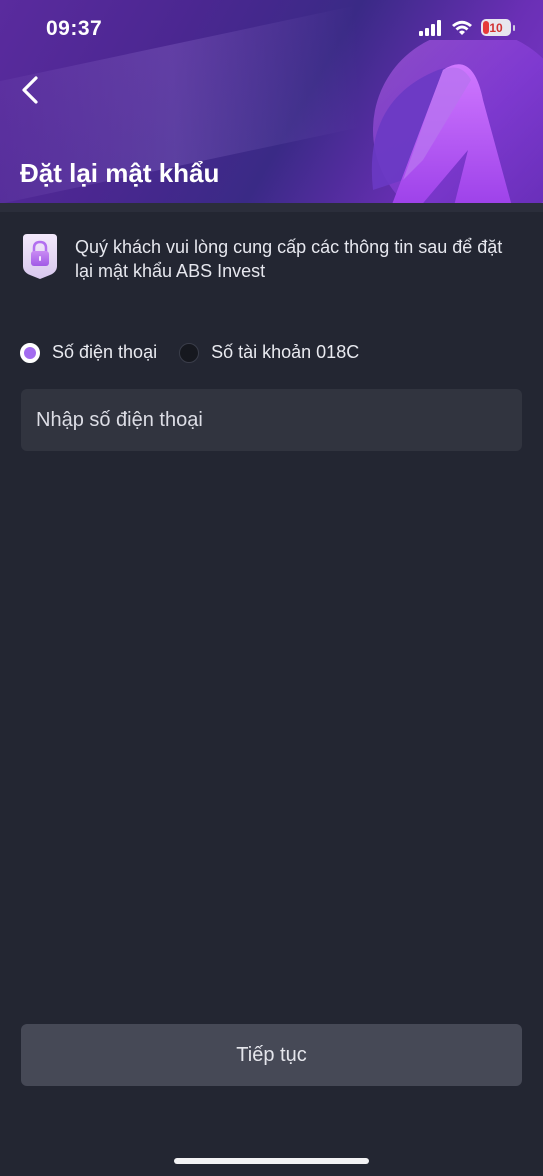  What do you see at coordinates (271, 30) in the screenshot?
I see `status-bar: 09:37 10` at bounding box center [271, 30].